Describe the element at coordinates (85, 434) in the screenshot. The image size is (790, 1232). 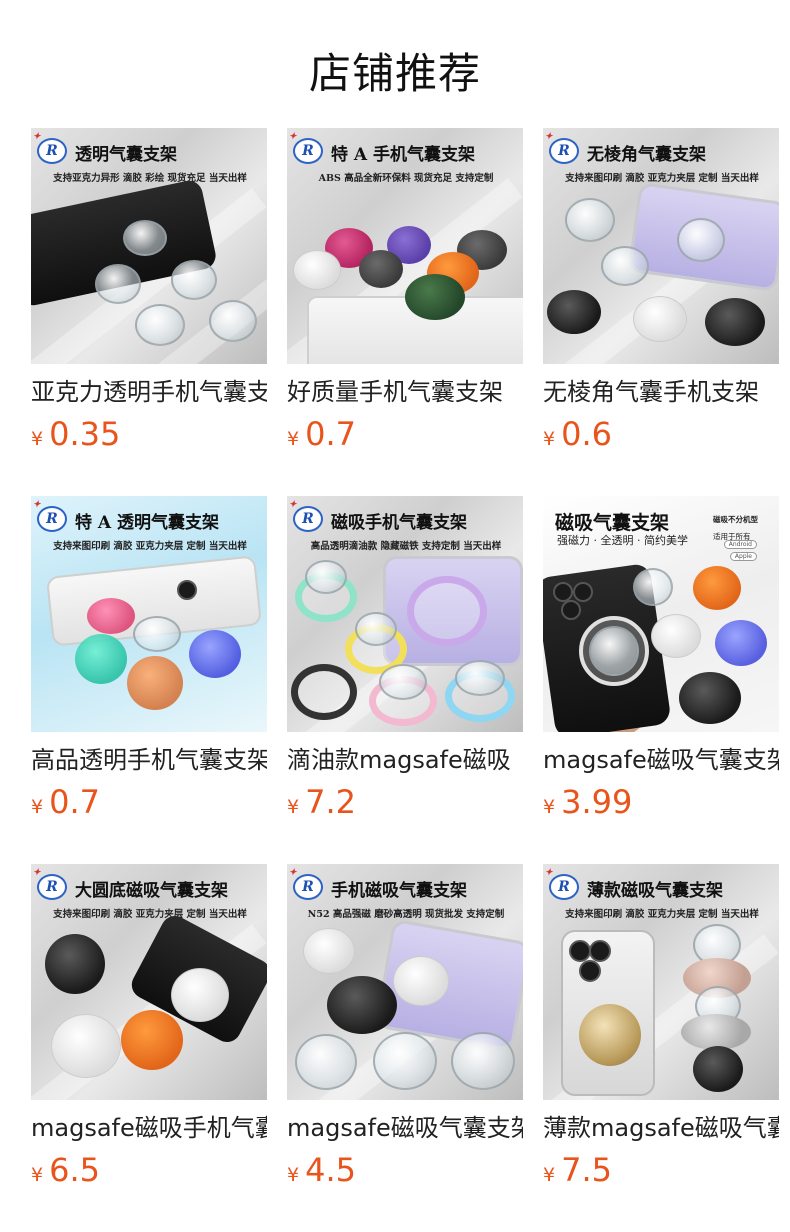
I see `price-amount: 0.35` at that location.